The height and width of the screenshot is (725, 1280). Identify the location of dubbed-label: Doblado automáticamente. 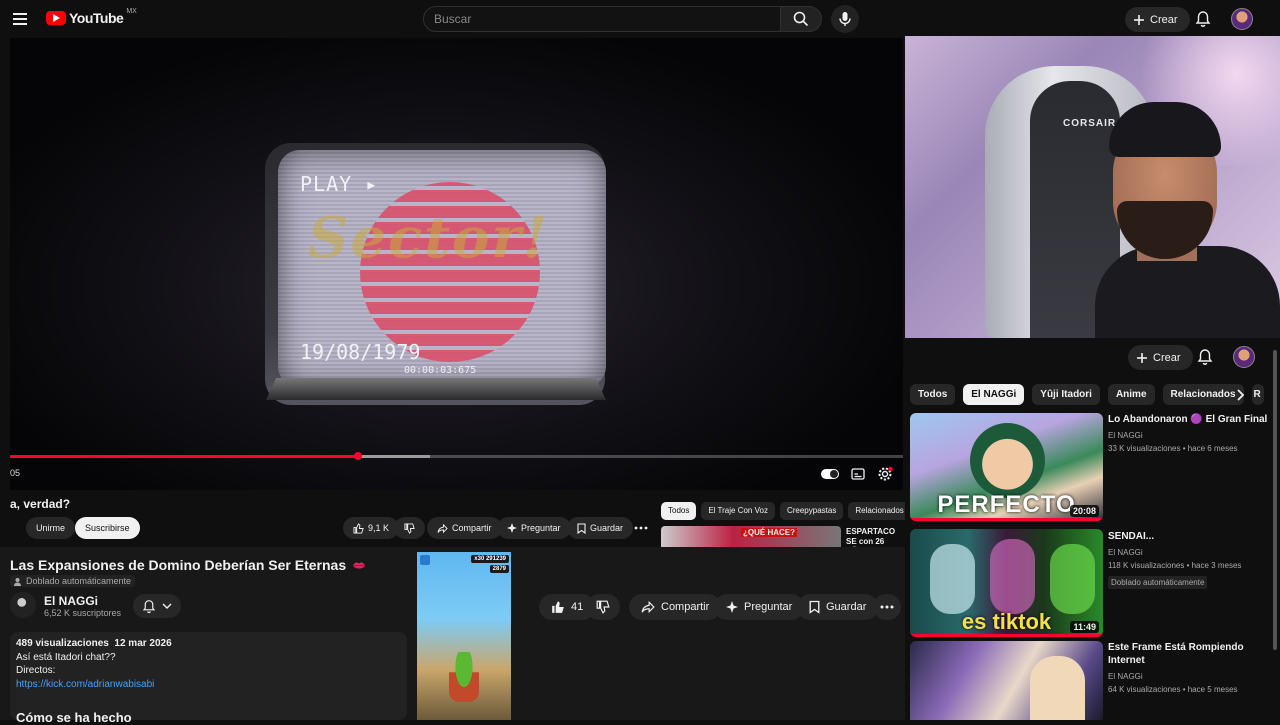
(79, 581).